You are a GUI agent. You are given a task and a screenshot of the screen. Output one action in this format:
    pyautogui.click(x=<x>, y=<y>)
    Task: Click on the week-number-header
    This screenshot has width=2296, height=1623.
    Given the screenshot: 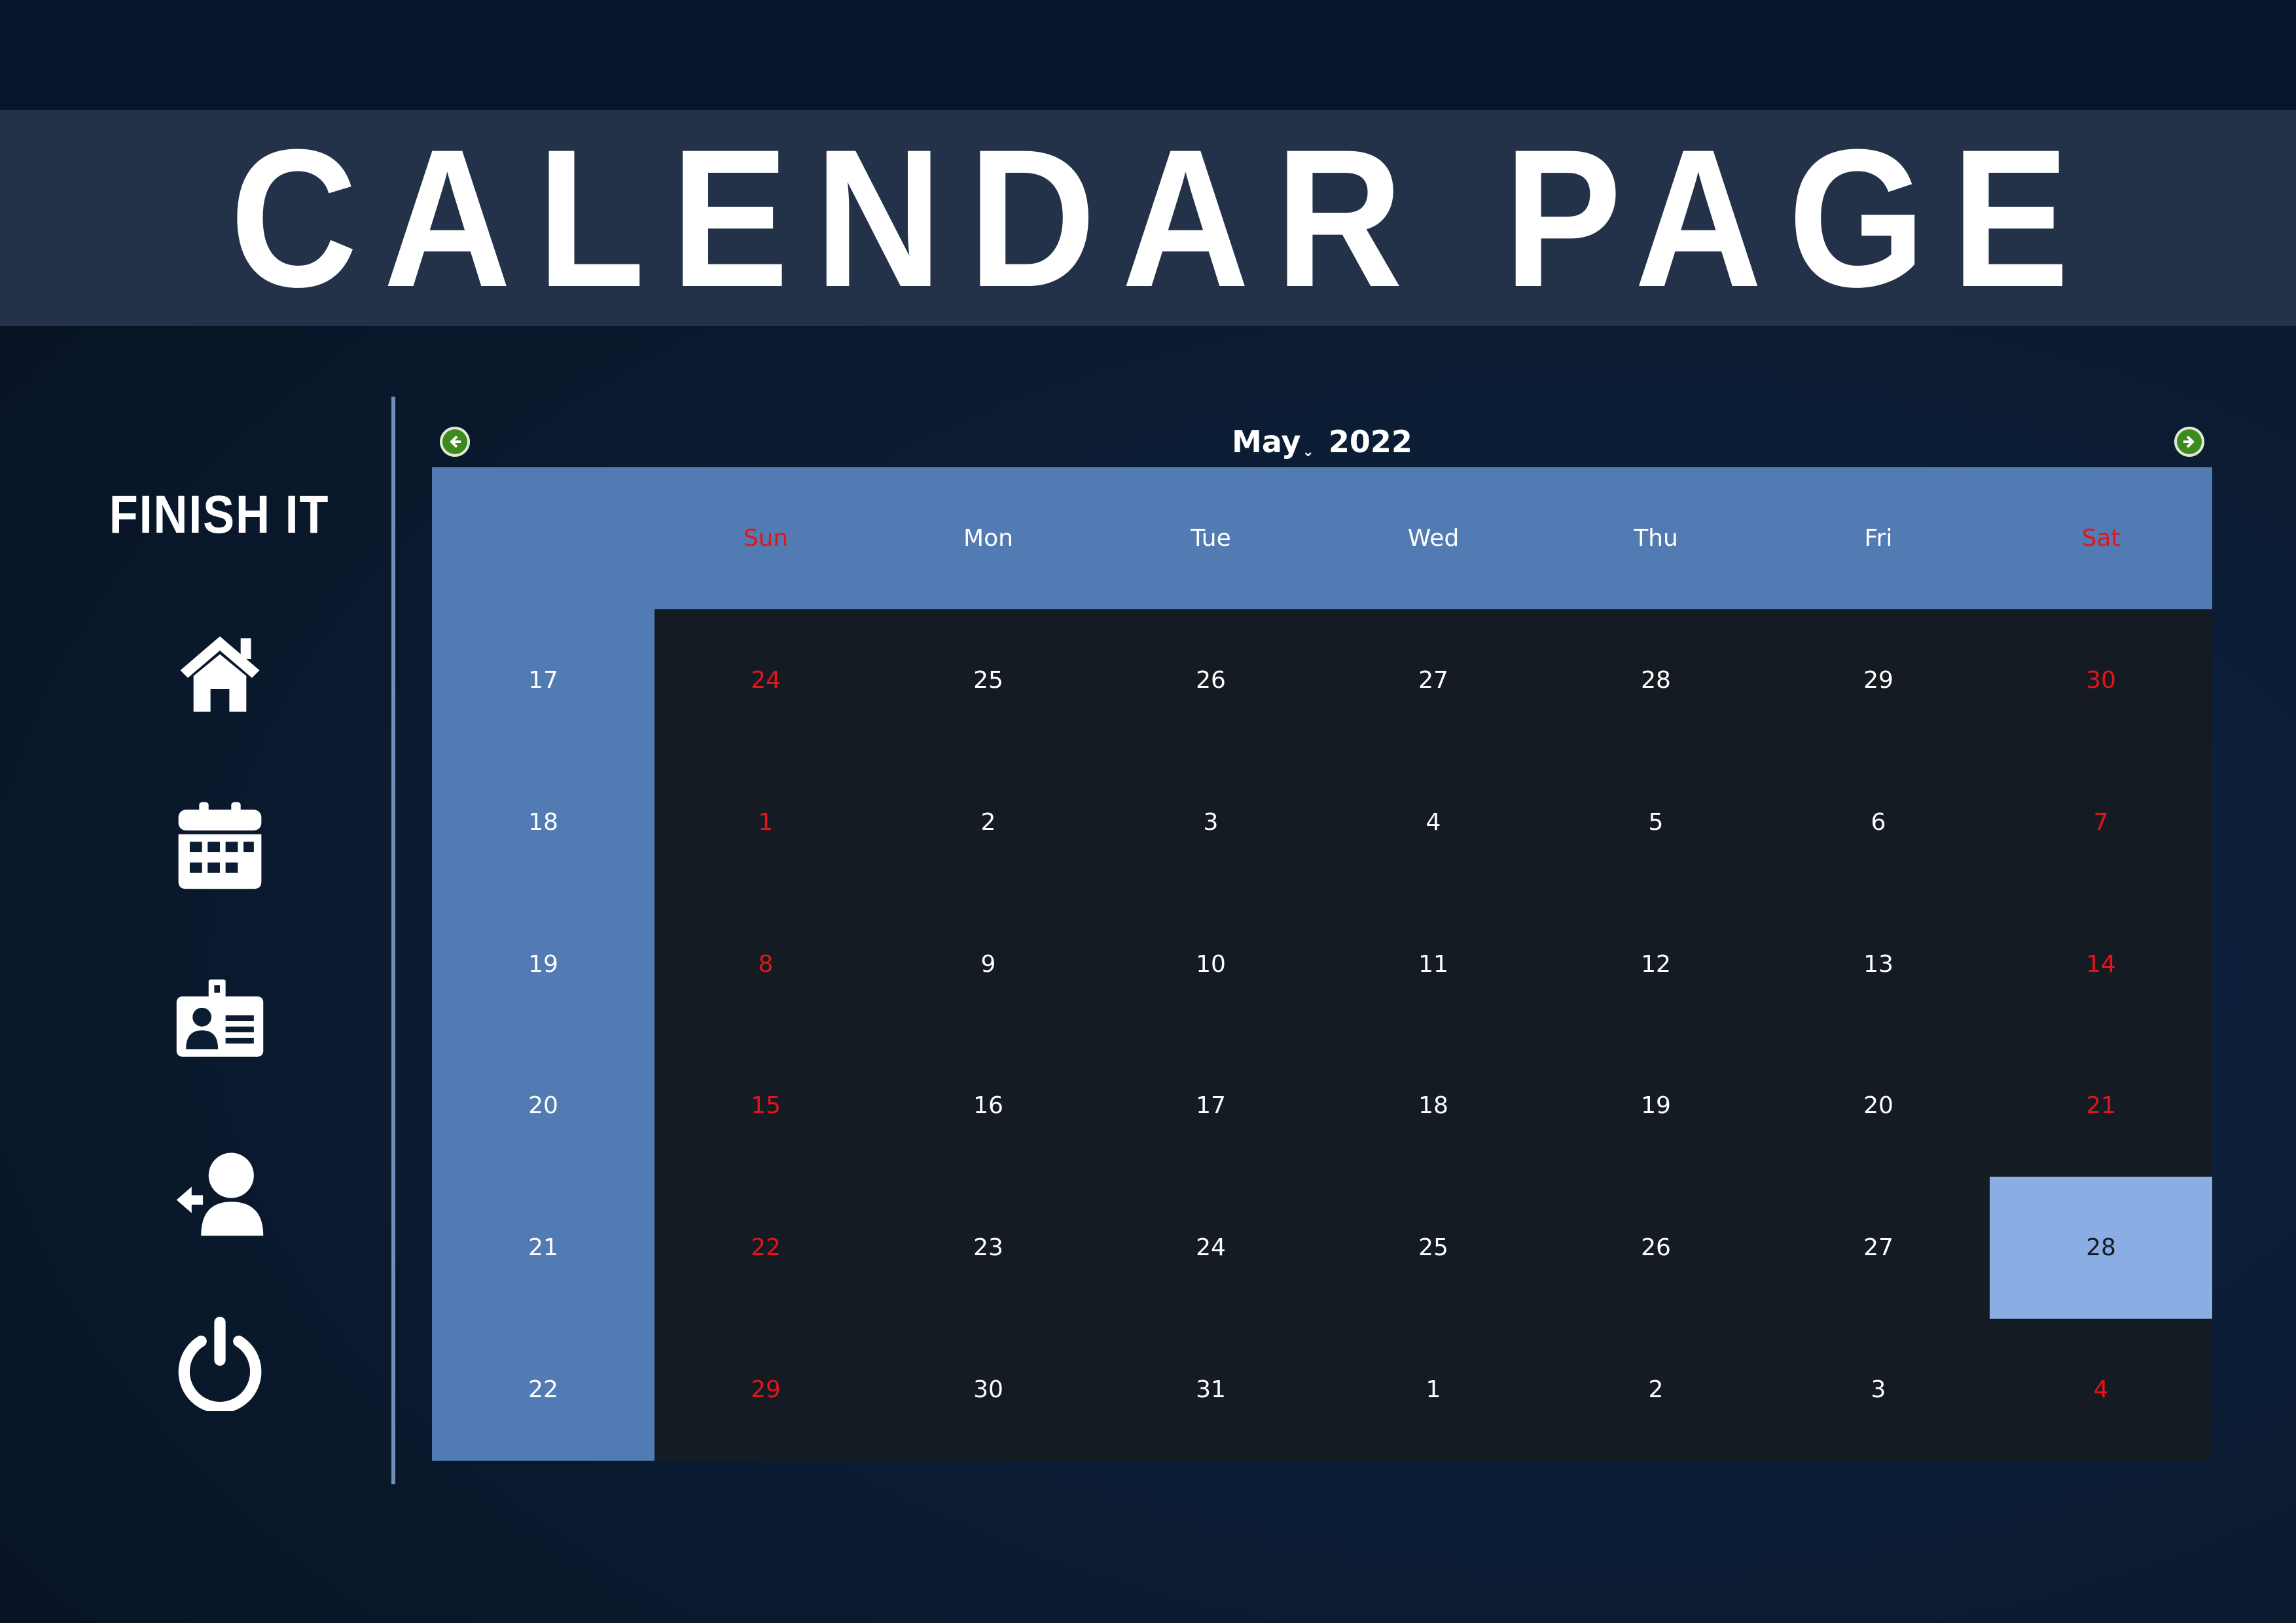 What is the action you would take?
    pyautogui.click(x=543, y=538)
    